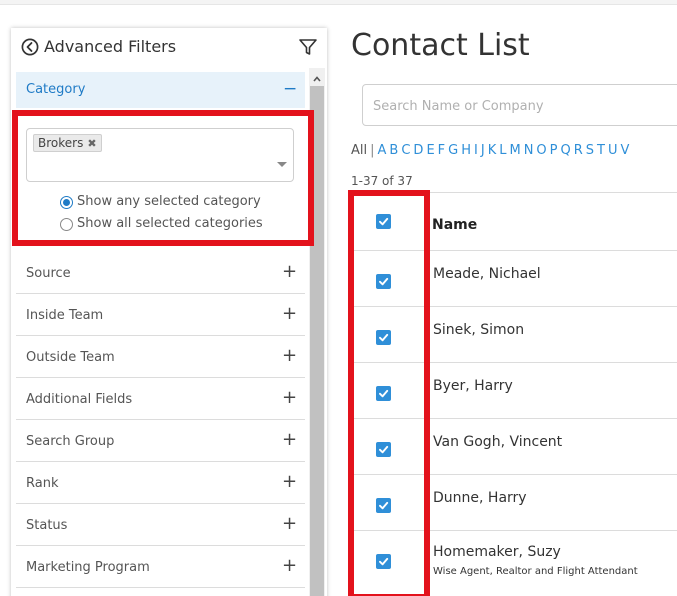 Image resolution: width=677 pixels, height=596 pixels. I want to click on search-box, so click(519, 105).